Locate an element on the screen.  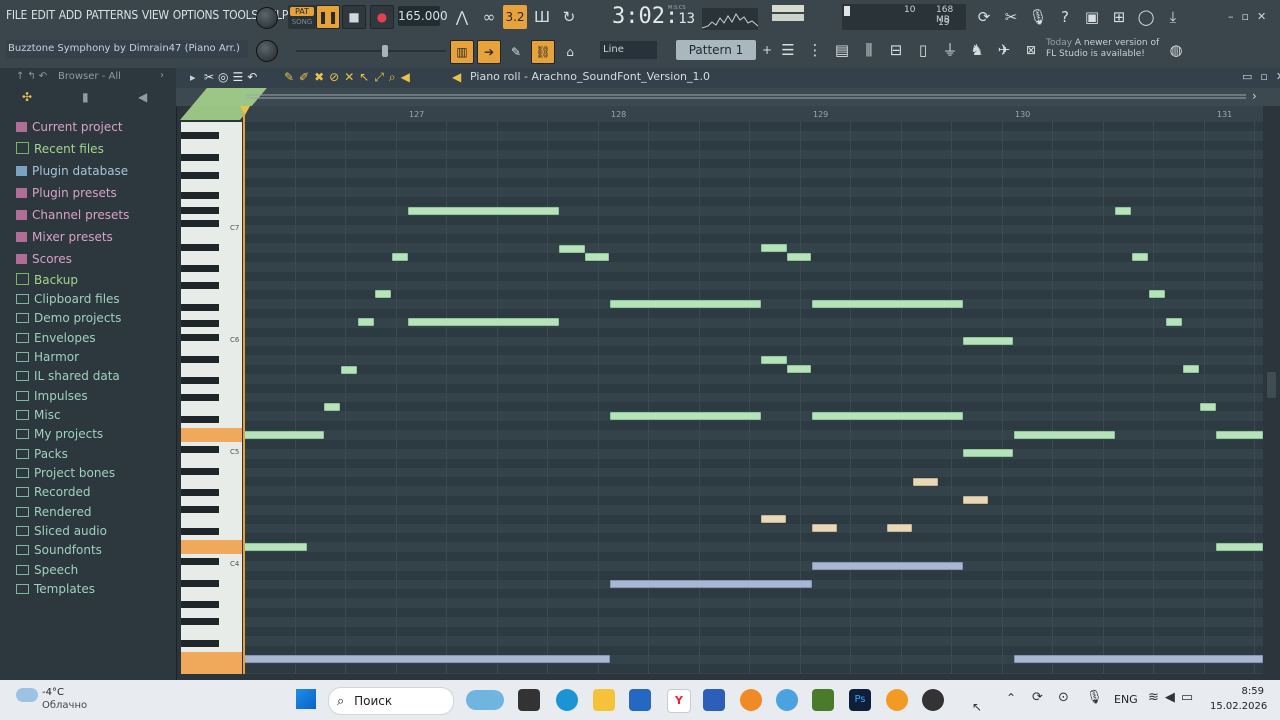
pianoroll-menu-icon: ▸ is located at coordinates (193, 77).